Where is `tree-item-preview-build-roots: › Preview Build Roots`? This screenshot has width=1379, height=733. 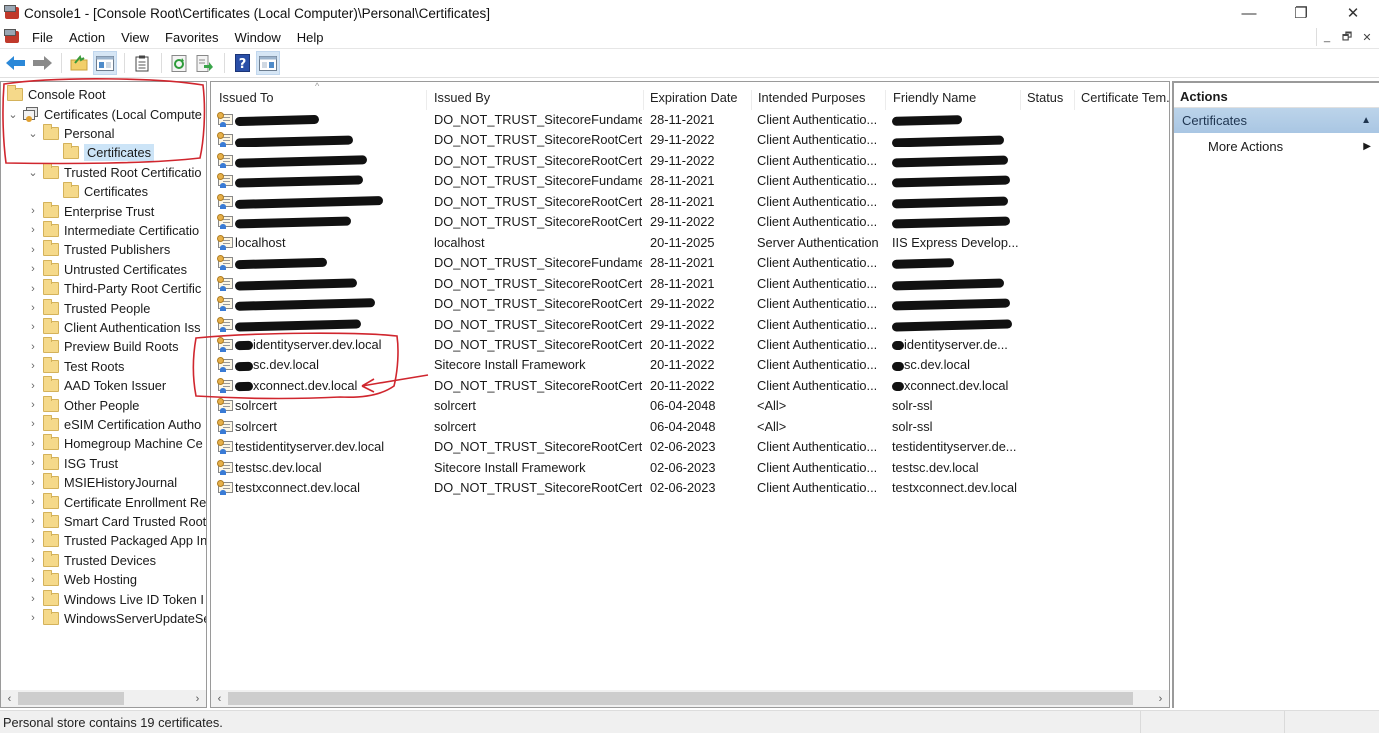 tree-item-preview-build-roots: › Preview Build Roots is located at coordinates (103, 346).